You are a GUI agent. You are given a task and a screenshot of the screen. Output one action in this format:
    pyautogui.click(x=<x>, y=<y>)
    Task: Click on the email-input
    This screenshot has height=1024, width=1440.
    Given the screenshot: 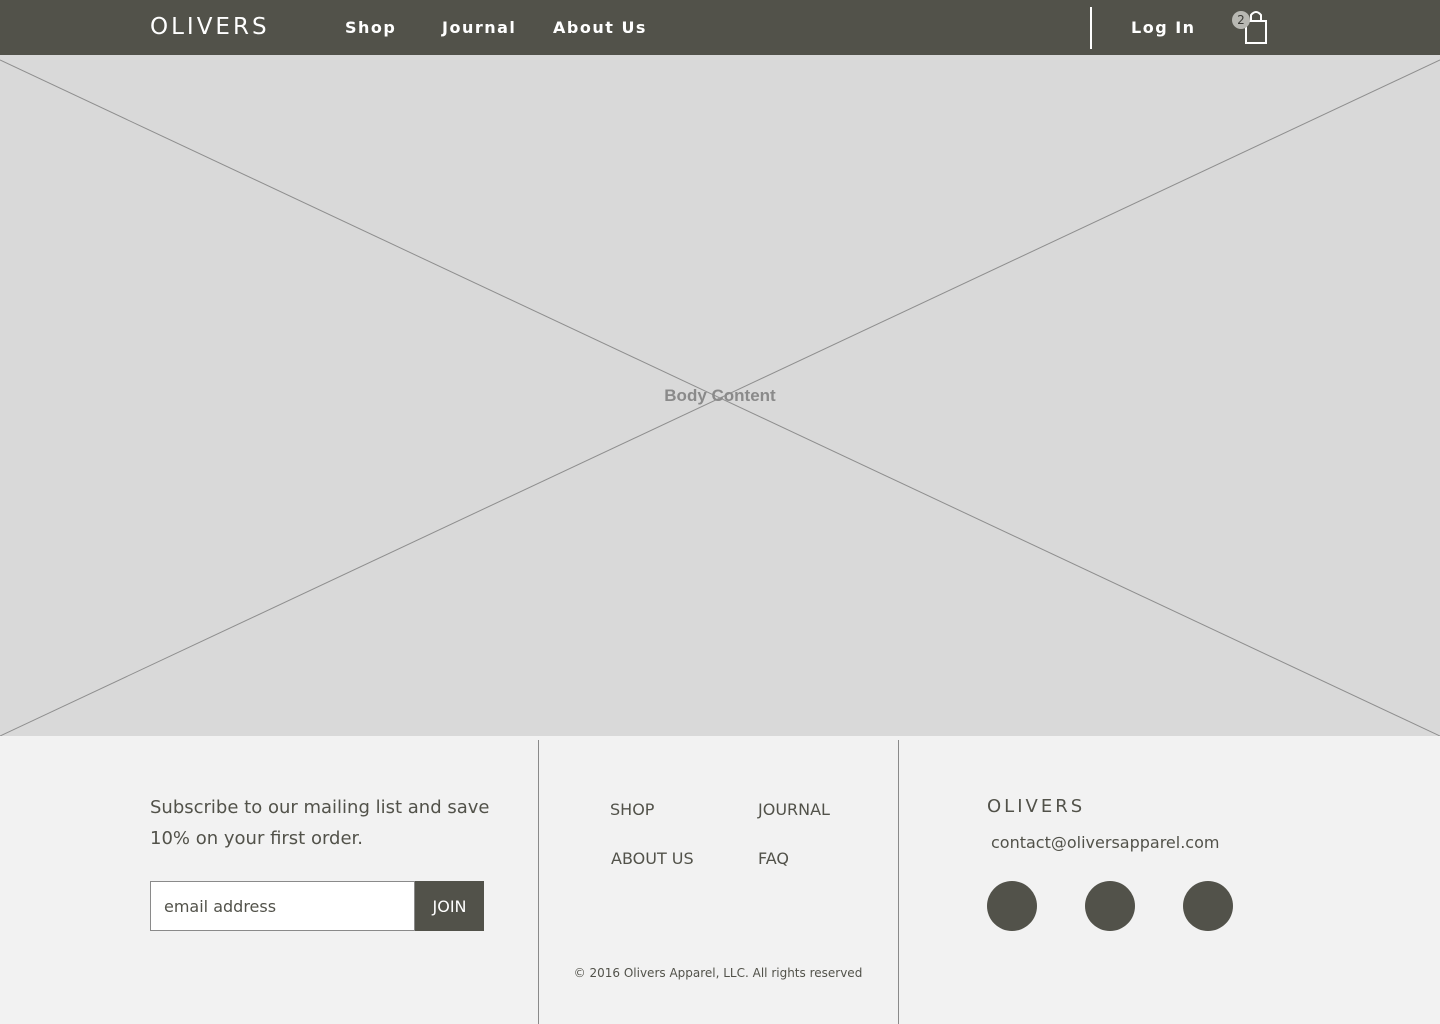 What is the action you would take?
    pyautogui.click(x=282, y=906)
    